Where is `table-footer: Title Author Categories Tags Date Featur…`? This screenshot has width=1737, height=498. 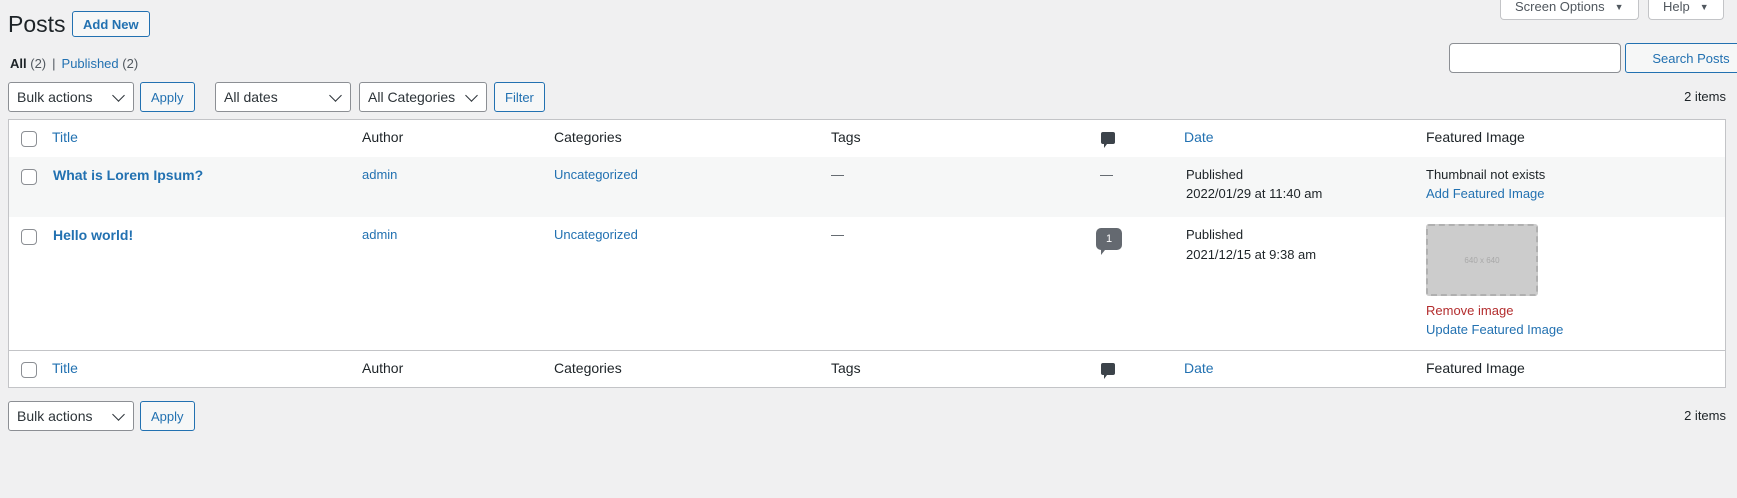 table-footer: Title Author Categories Tags Date Featur… is located at coordinates (867, 369).